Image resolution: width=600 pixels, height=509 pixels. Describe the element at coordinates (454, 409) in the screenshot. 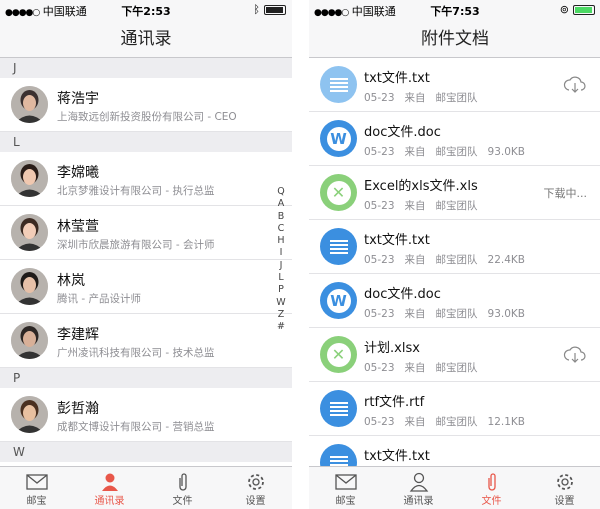

I see `file-row: rtf文件.rtf 05-23 来自 邮宝团队 12.1KB` at that location.